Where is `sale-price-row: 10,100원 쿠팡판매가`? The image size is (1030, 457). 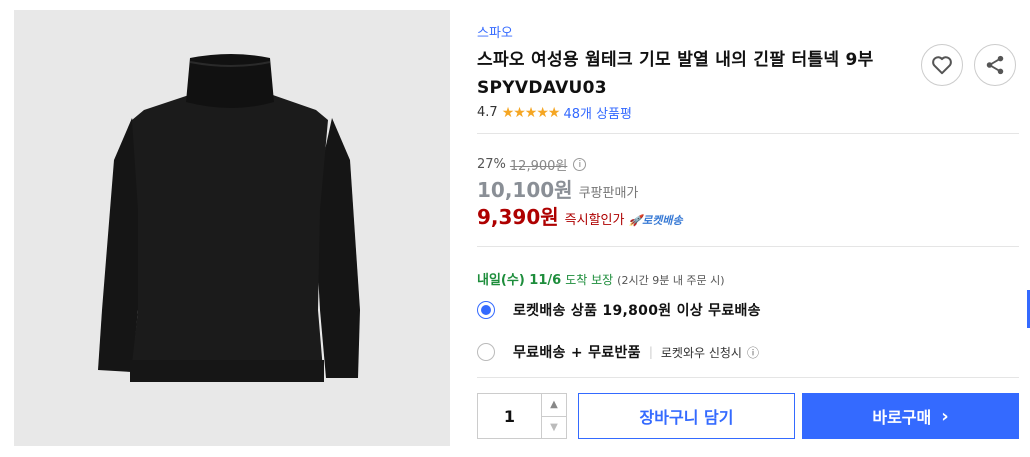
sale-price-row: 10,100원 쿠팡판매가 is located at coordinates (557, 188).